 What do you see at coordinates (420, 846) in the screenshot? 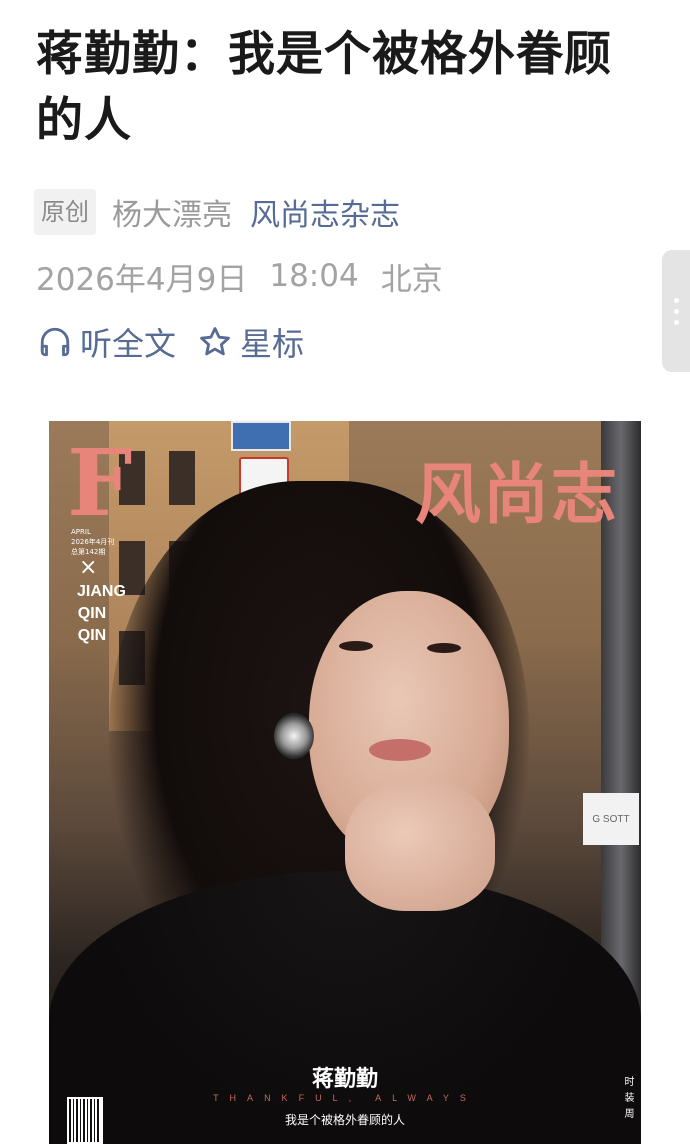
I see `model-hand` at bounding box center [420, 846].